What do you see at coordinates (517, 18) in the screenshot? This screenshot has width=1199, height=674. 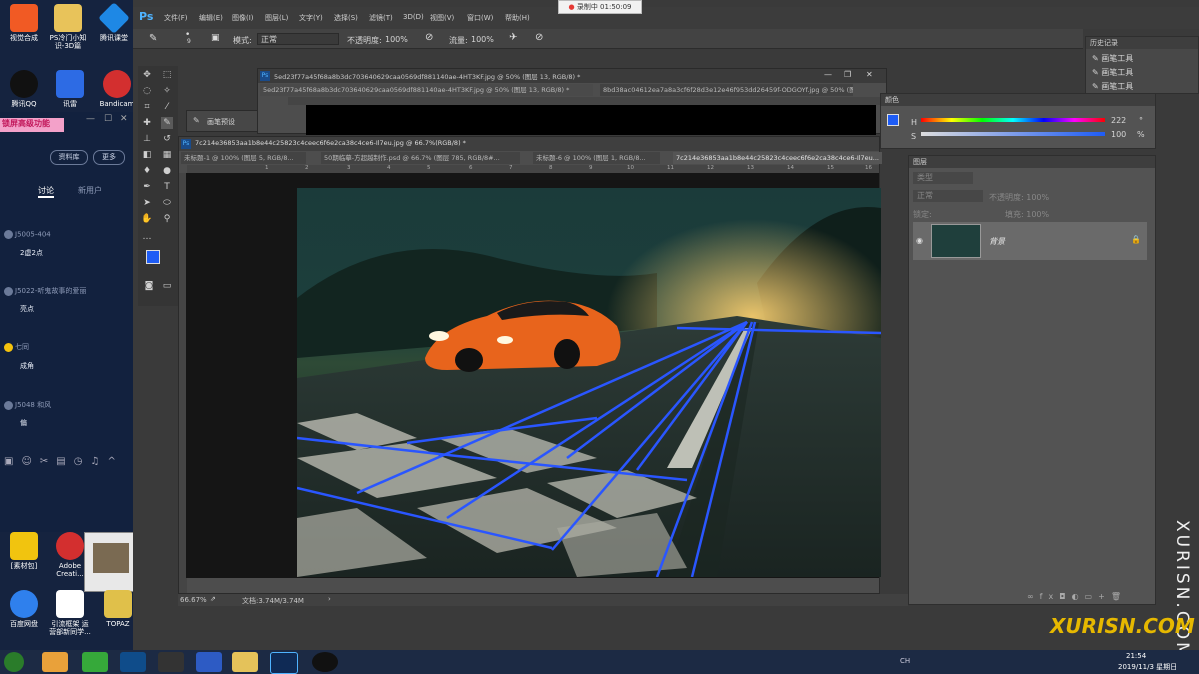 I see `menu-help: 帮助(H)` at bounding box center [517, 18].